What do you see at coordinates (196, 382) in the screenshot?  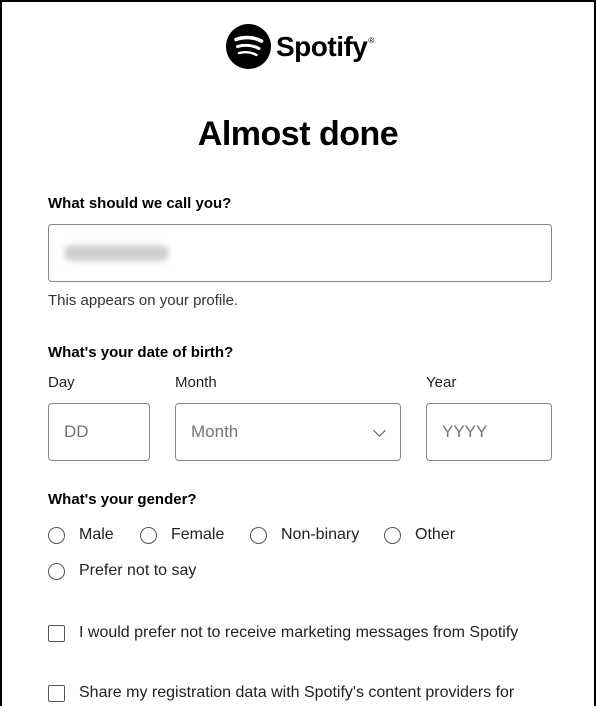 I see `month-label: Month` at bounding box center [196, 382].